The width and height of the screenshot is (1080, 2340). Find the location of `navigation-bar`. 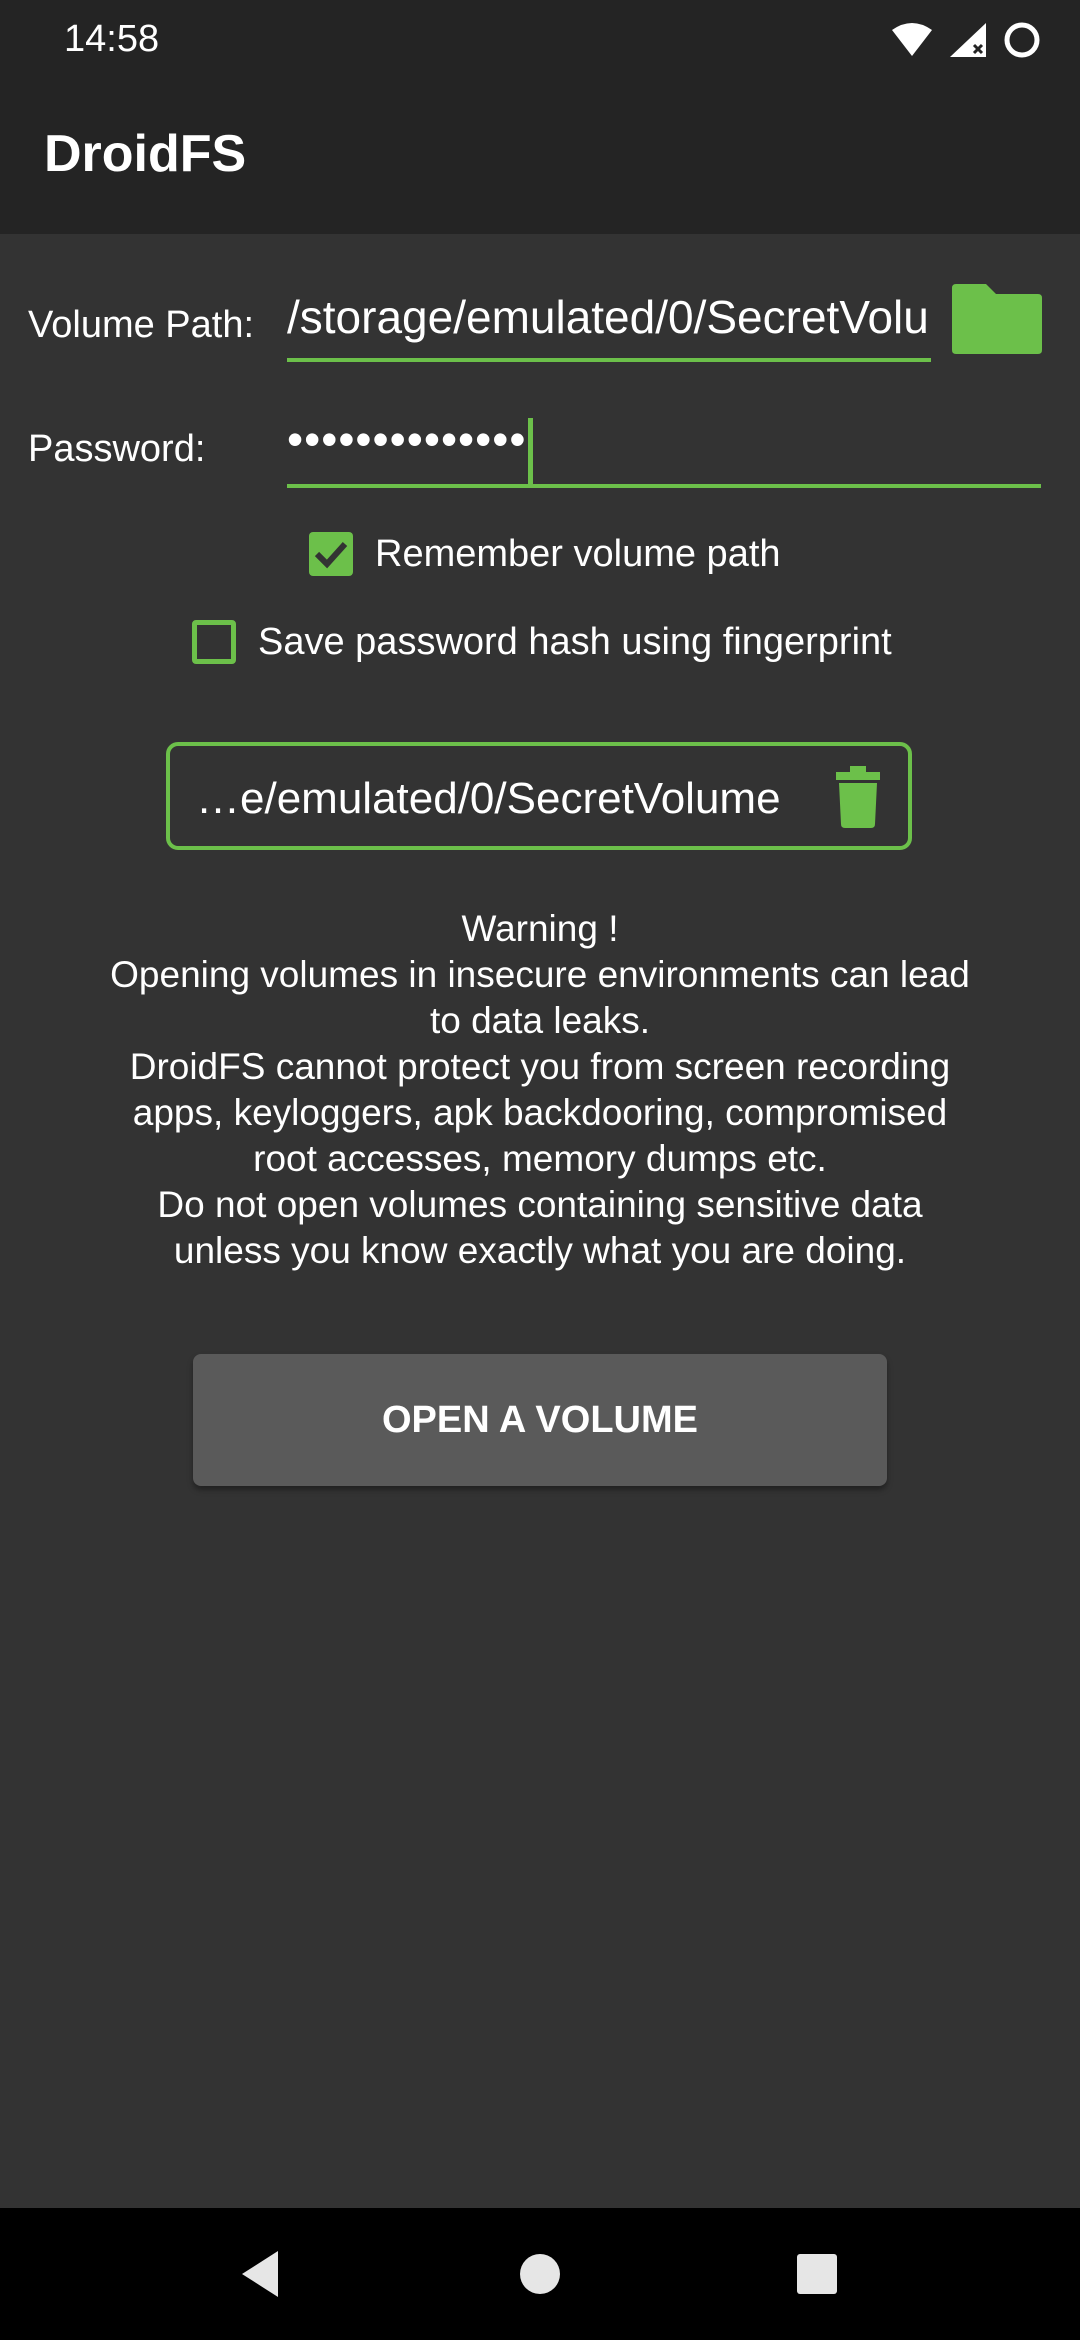

navigation-bar is located at coordinates (540, 2274).